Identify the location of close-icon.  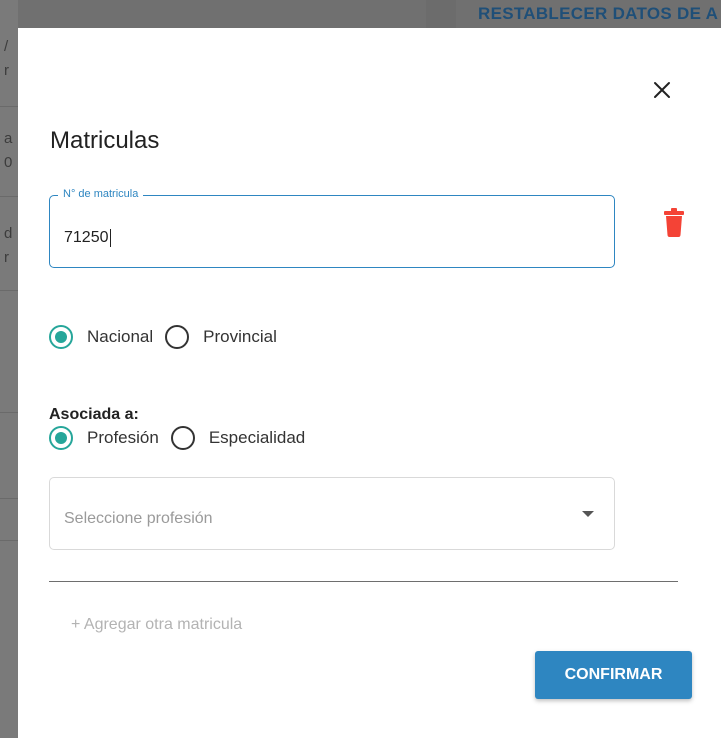
(662, 90).